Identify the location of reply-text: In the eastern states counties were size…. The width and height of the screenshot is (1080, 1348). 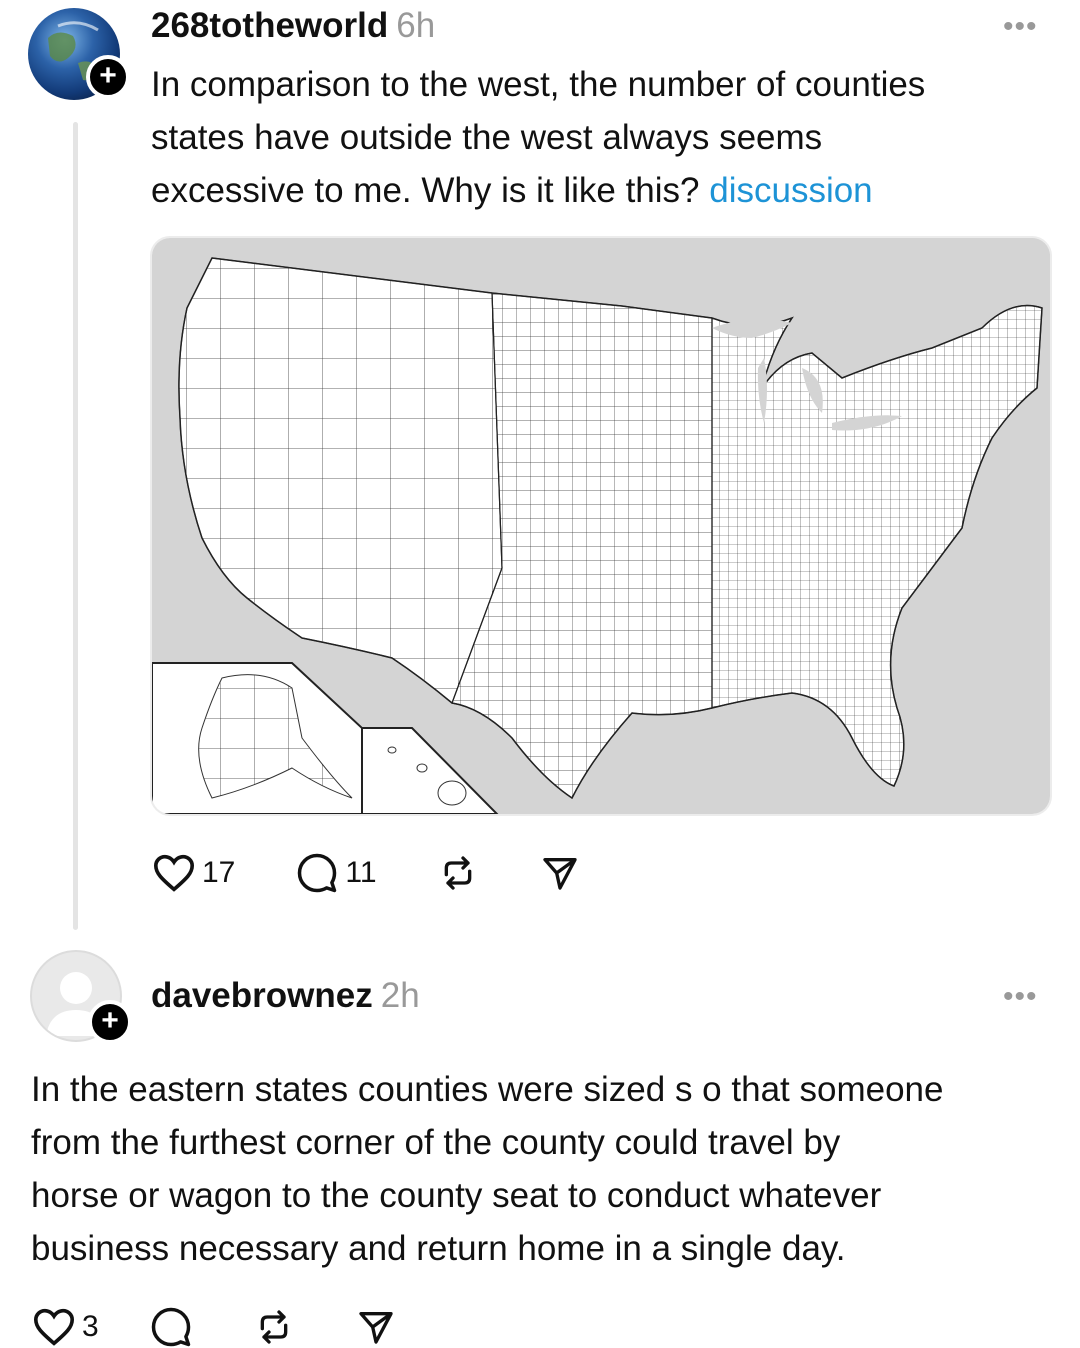
(487, 1169).